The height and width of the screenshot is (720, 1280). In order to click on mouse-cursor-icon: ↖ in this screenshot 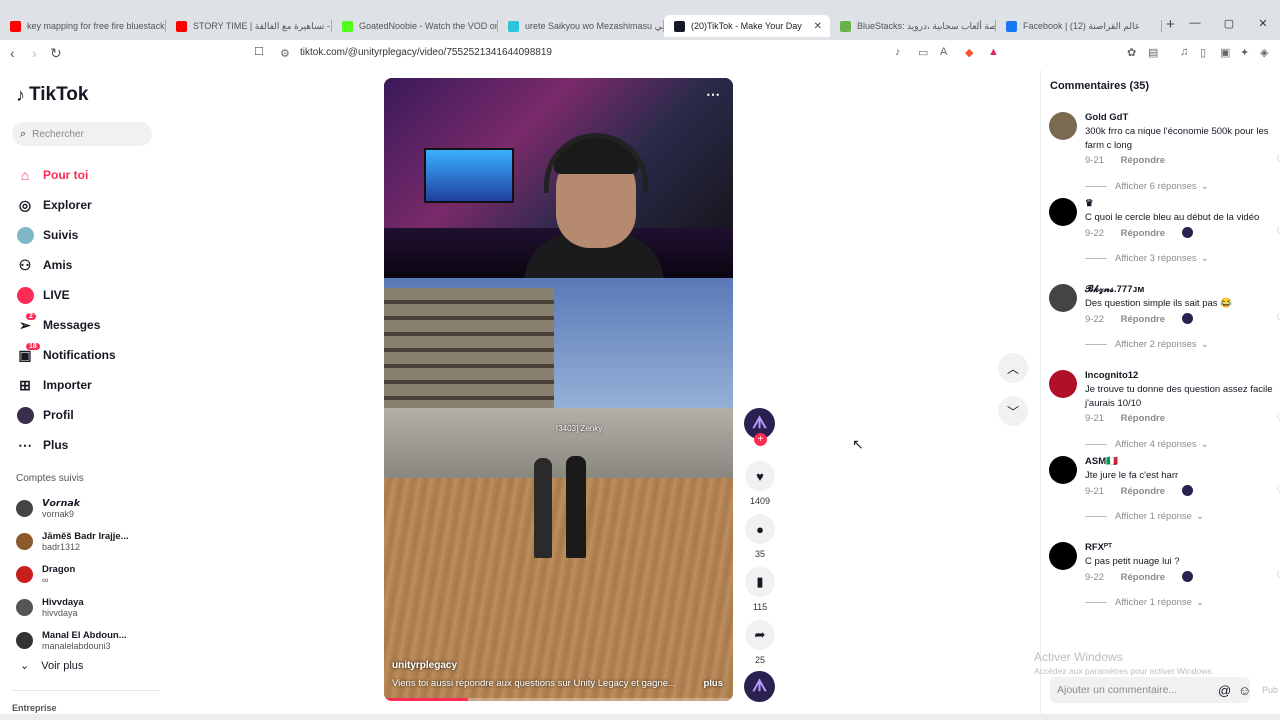, I will do `click(858, 444)`.